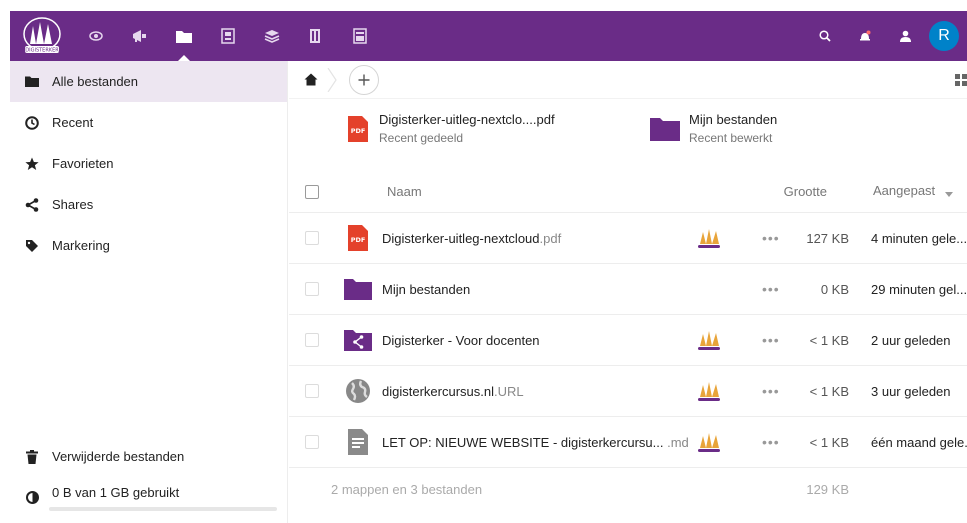 This screenshot has height=523, width=967. Describe the element at coordinates (32, 123) in the screenshot. I see `clock-icon` at that location.